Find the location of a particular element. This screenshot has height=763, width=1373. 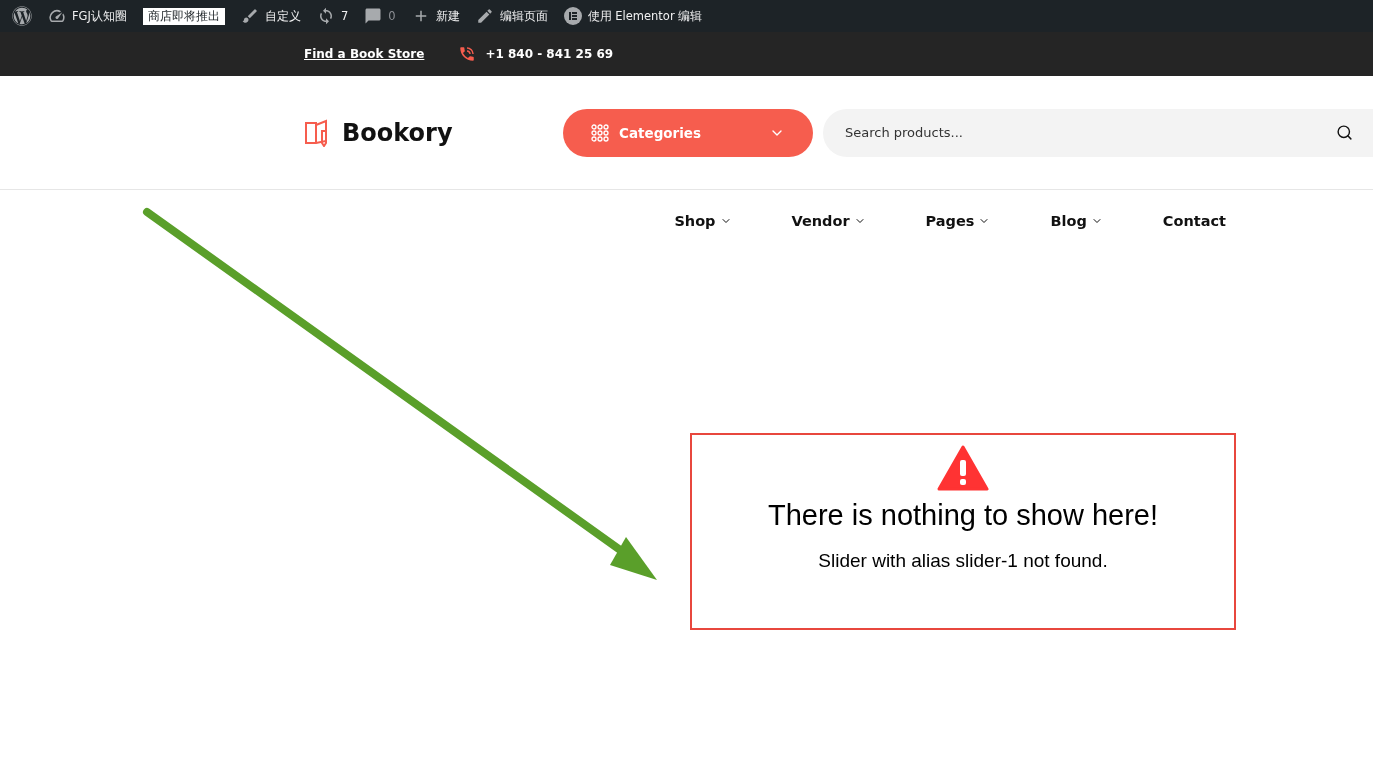

admin-bar-item: FGJ认知圈 is located at coordinates (87, 16).